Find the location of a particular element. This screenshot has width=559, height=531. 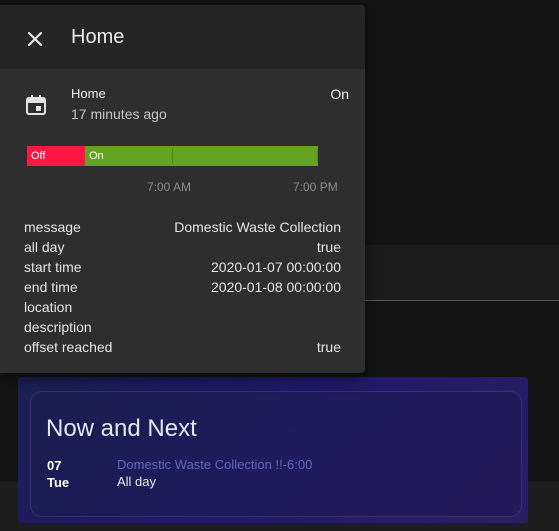

attribute-row: location is located at coordinates (182, 307).